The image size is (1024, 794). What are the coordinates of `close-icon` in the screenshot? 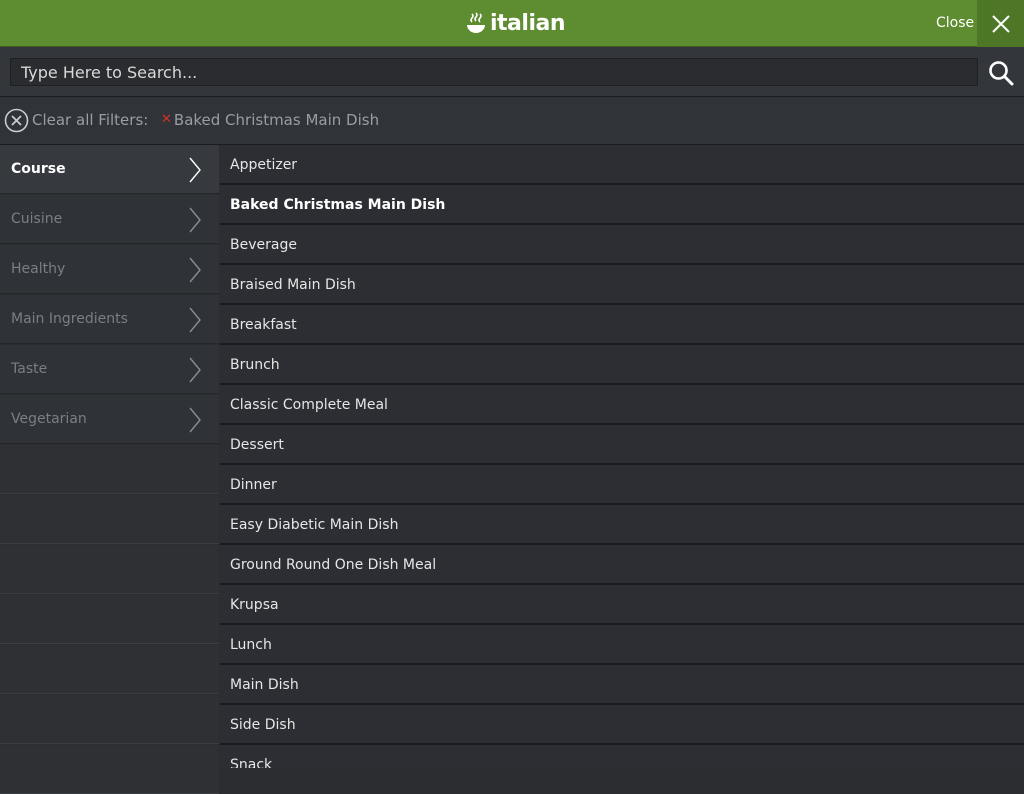 It's located at (1000, 23).